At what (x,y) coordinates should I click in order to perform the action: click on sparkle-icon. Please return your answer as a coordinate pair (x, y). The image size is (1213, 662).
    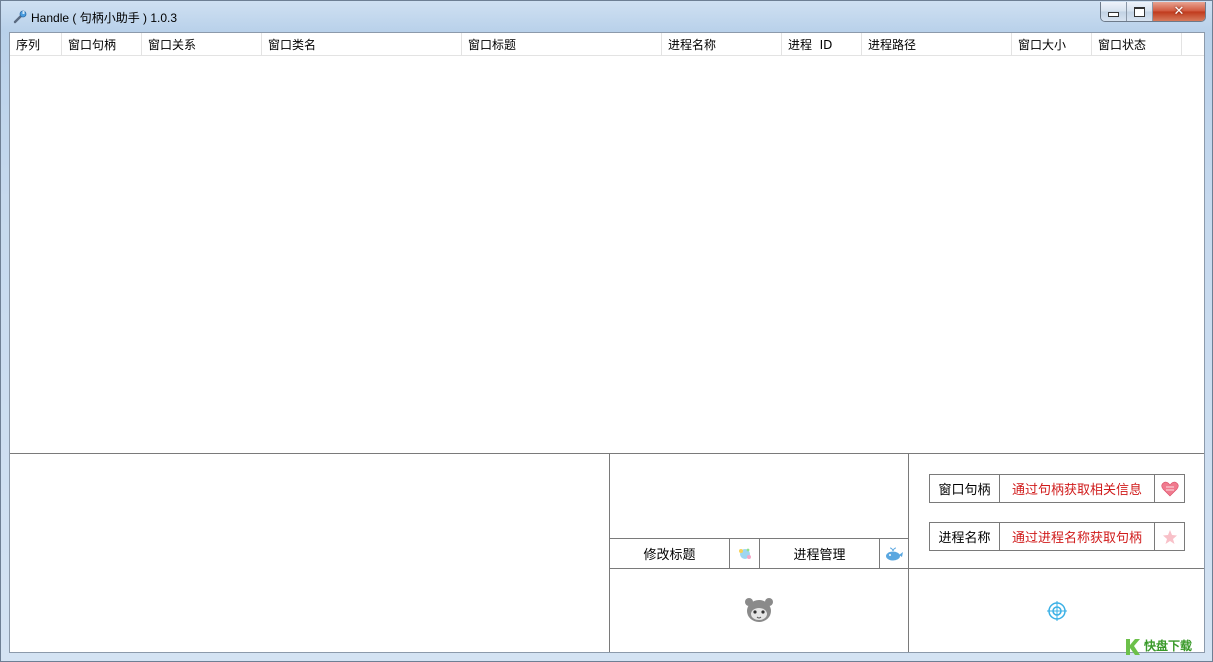
    Looking at the image, I should click on (744, 553).